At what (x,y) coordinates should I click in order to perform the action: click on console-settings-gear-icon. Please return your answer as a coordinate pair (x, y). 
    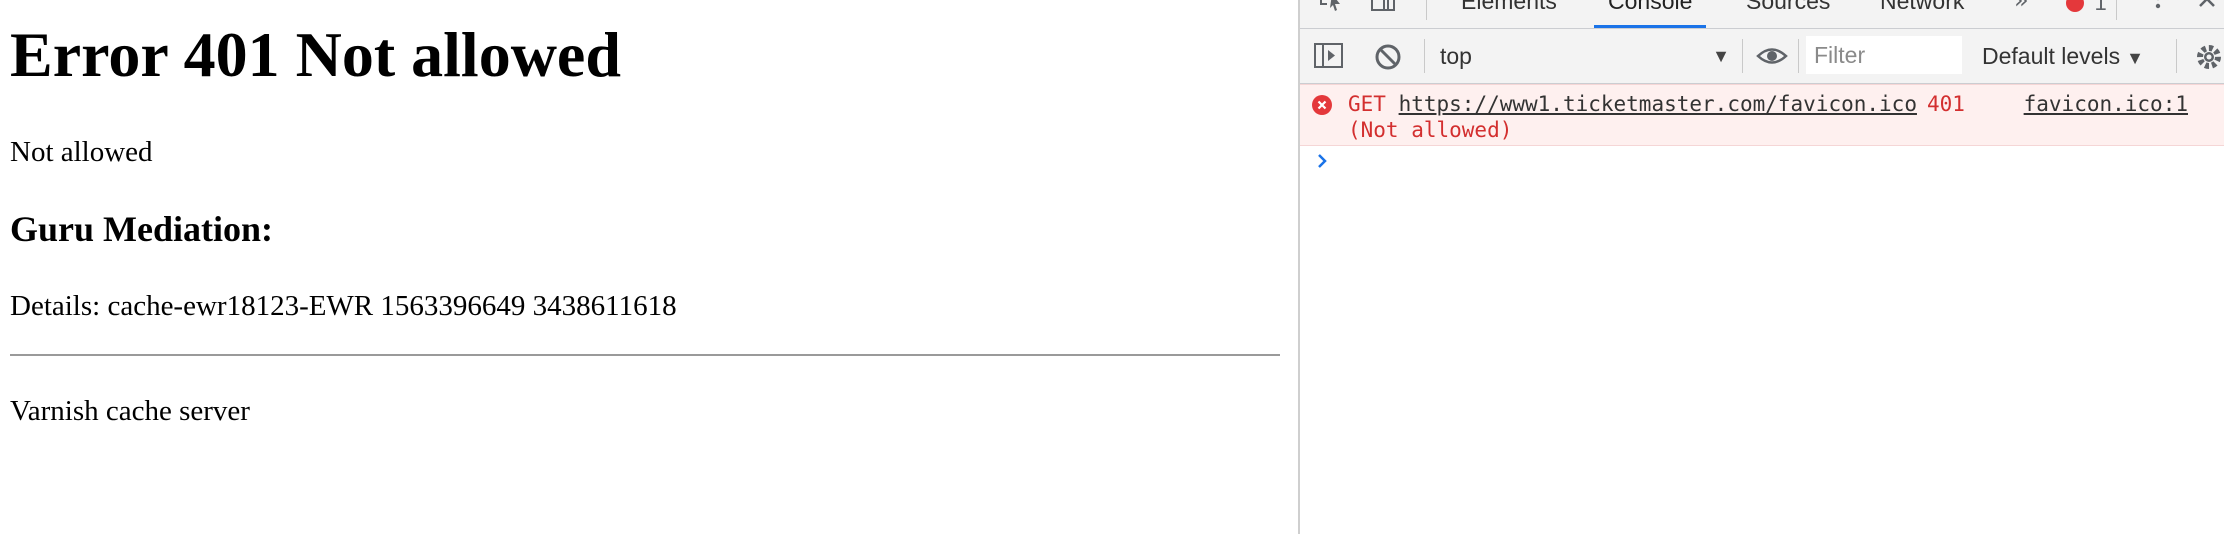
    Looking at the image, I should click on (2209, 59).